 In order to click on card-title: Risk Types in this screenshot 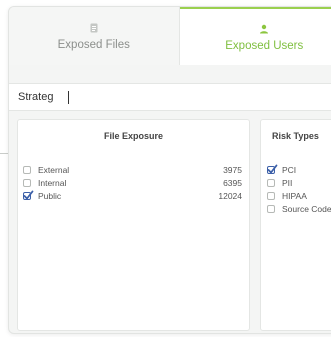, I will do `click(295, 136)`.